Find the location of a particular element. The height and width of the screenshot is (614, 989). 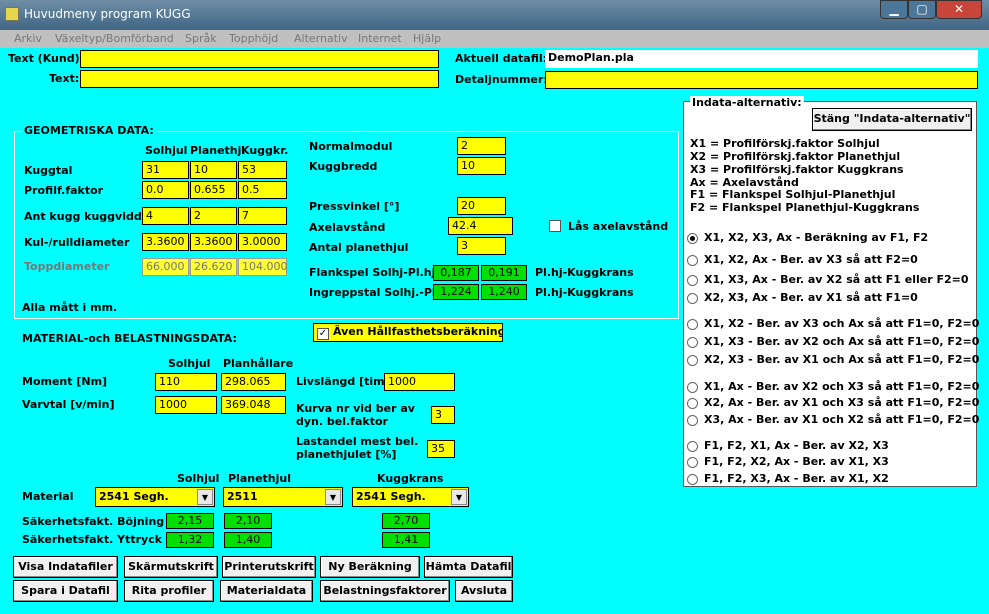

livs-input: 1000 is located at coordinates (419, 382).